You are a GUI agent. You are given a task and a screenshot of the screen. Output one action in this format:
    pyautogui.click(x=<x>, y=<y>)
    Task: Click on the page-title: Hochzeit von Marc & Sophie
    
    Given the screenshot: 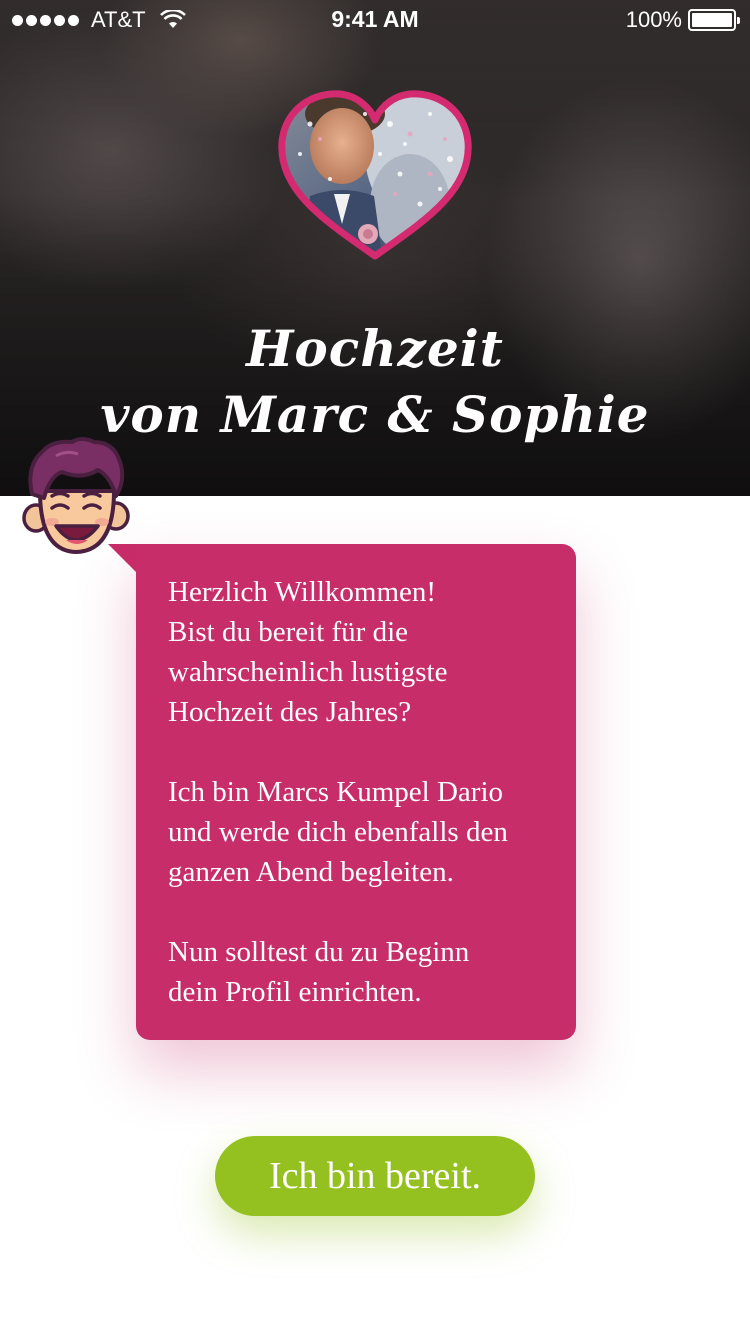 What is the action you would take?
    pyautogui.click(x=375, y=382)
    